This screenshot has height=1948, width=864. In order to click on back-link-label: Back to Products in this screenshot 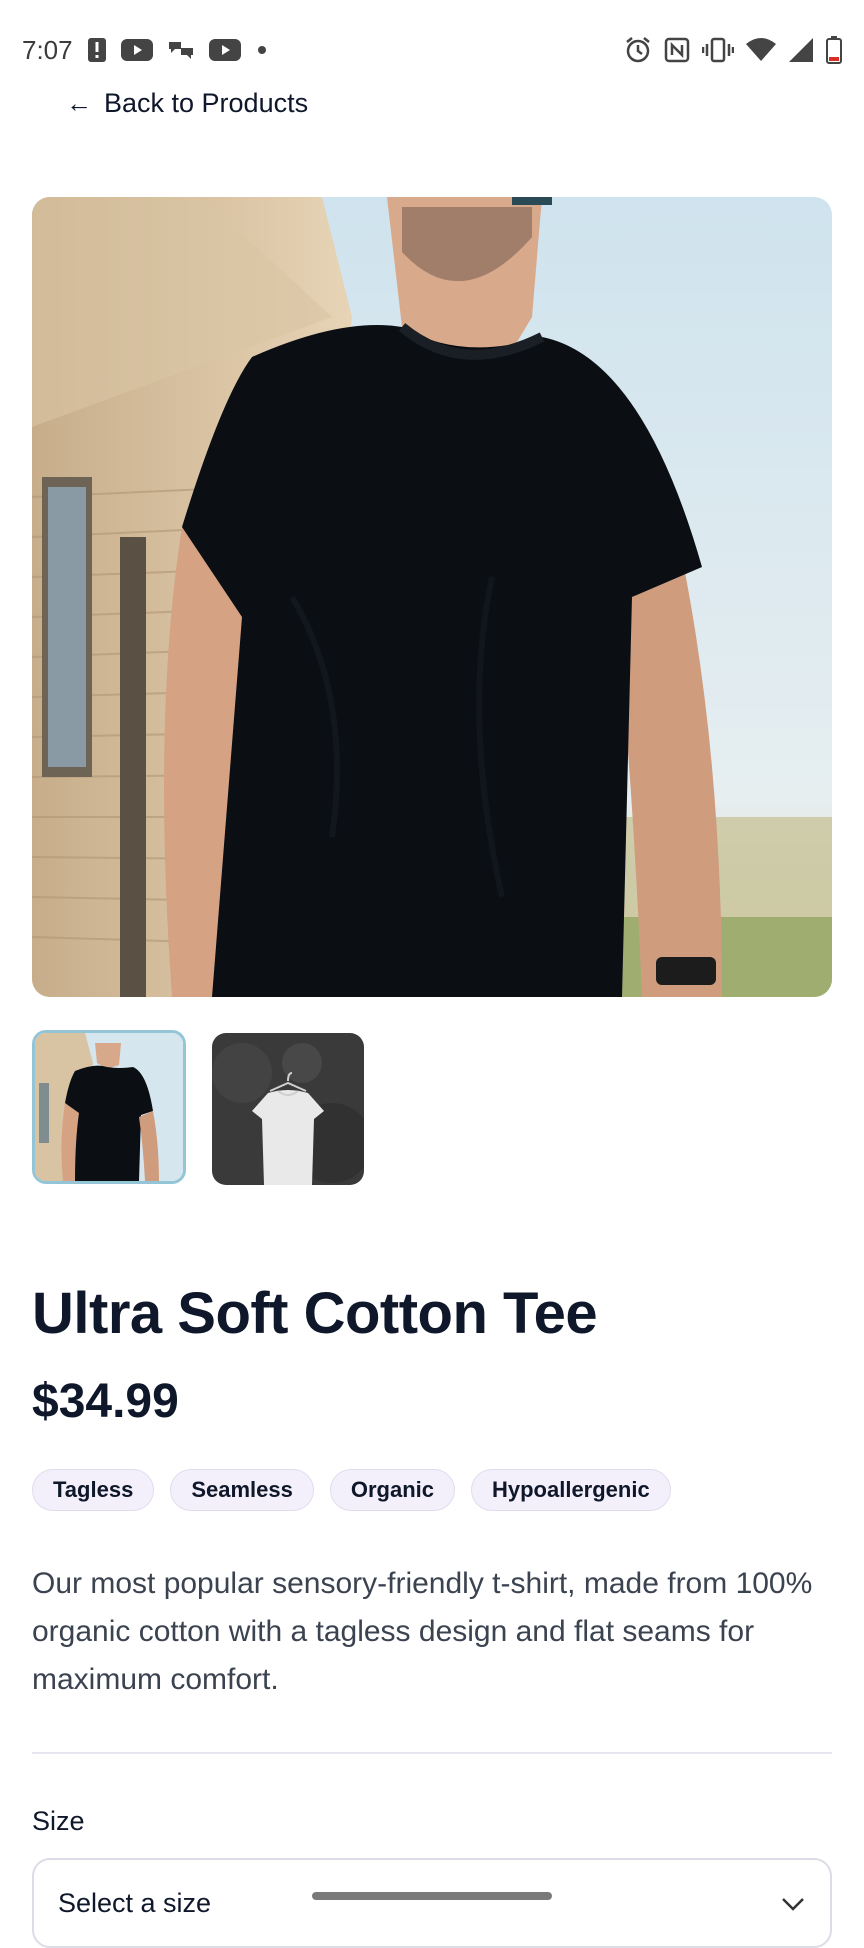, I will do `click(206, 103)`.